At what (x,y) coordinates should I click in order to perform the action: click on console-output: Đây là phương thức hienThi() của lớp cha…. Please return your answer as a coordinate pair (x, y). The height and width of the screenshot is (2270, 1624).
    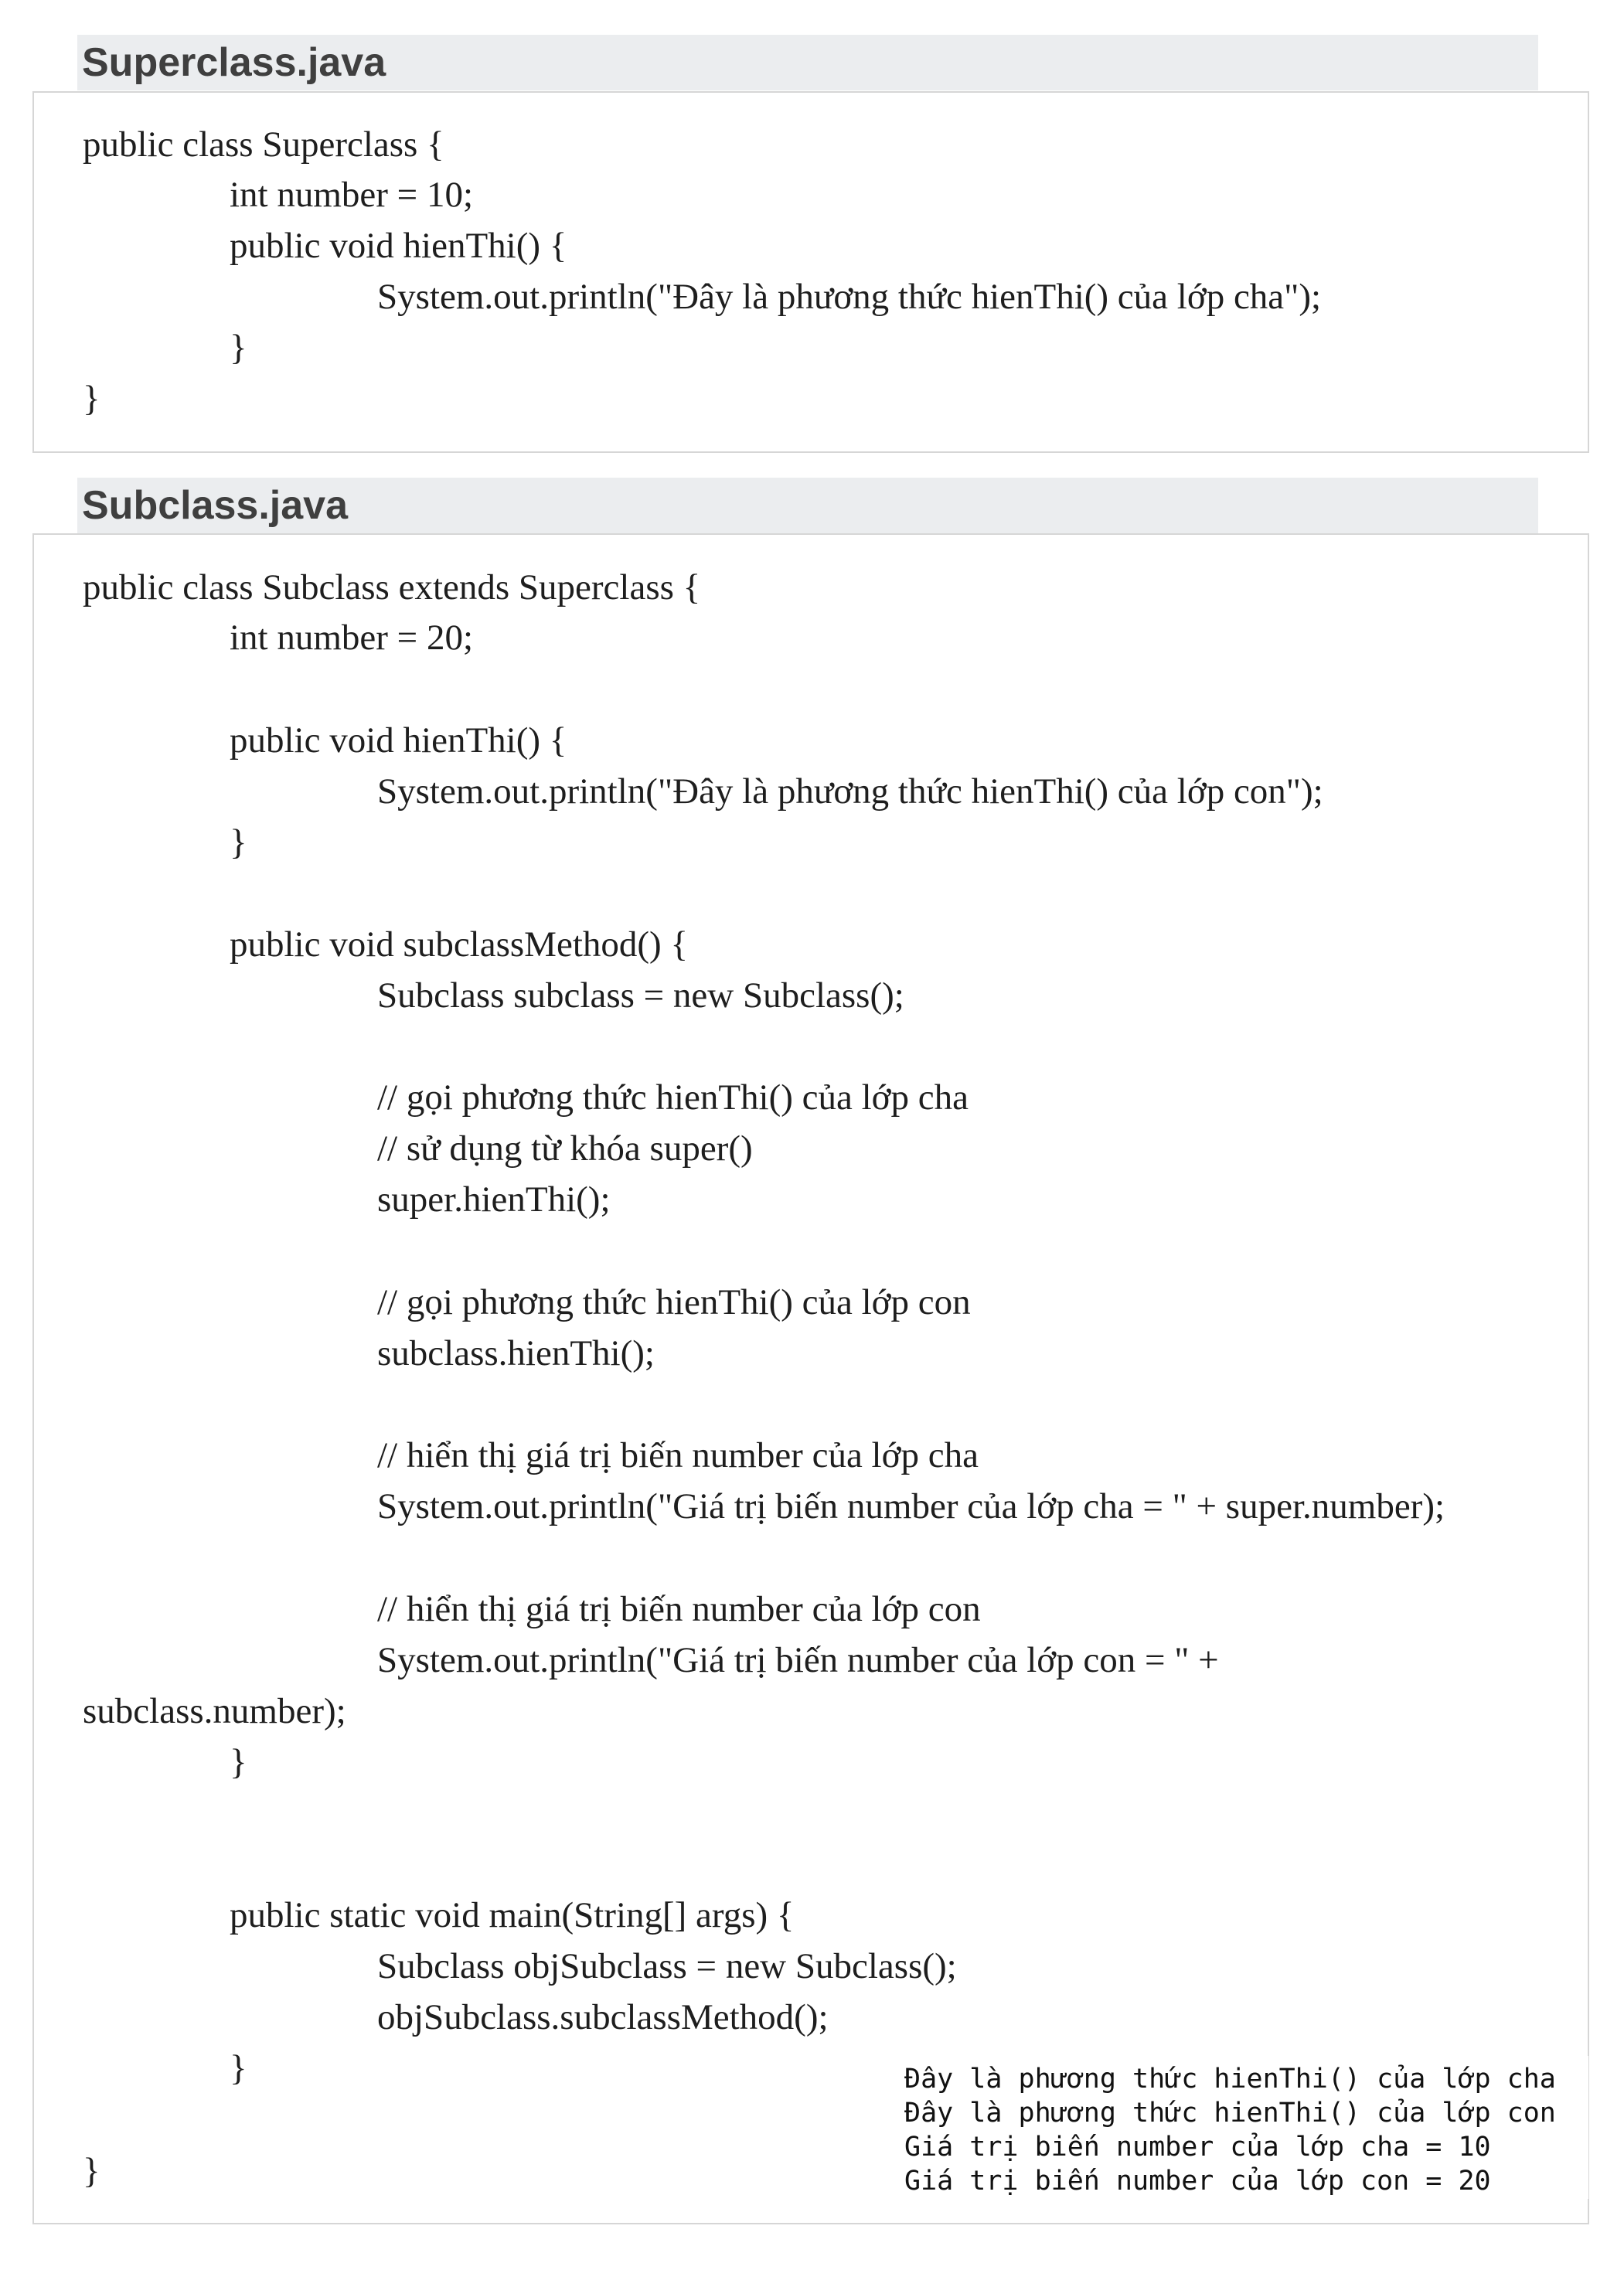
    Looking at the image, I should click on (1242, 2128).